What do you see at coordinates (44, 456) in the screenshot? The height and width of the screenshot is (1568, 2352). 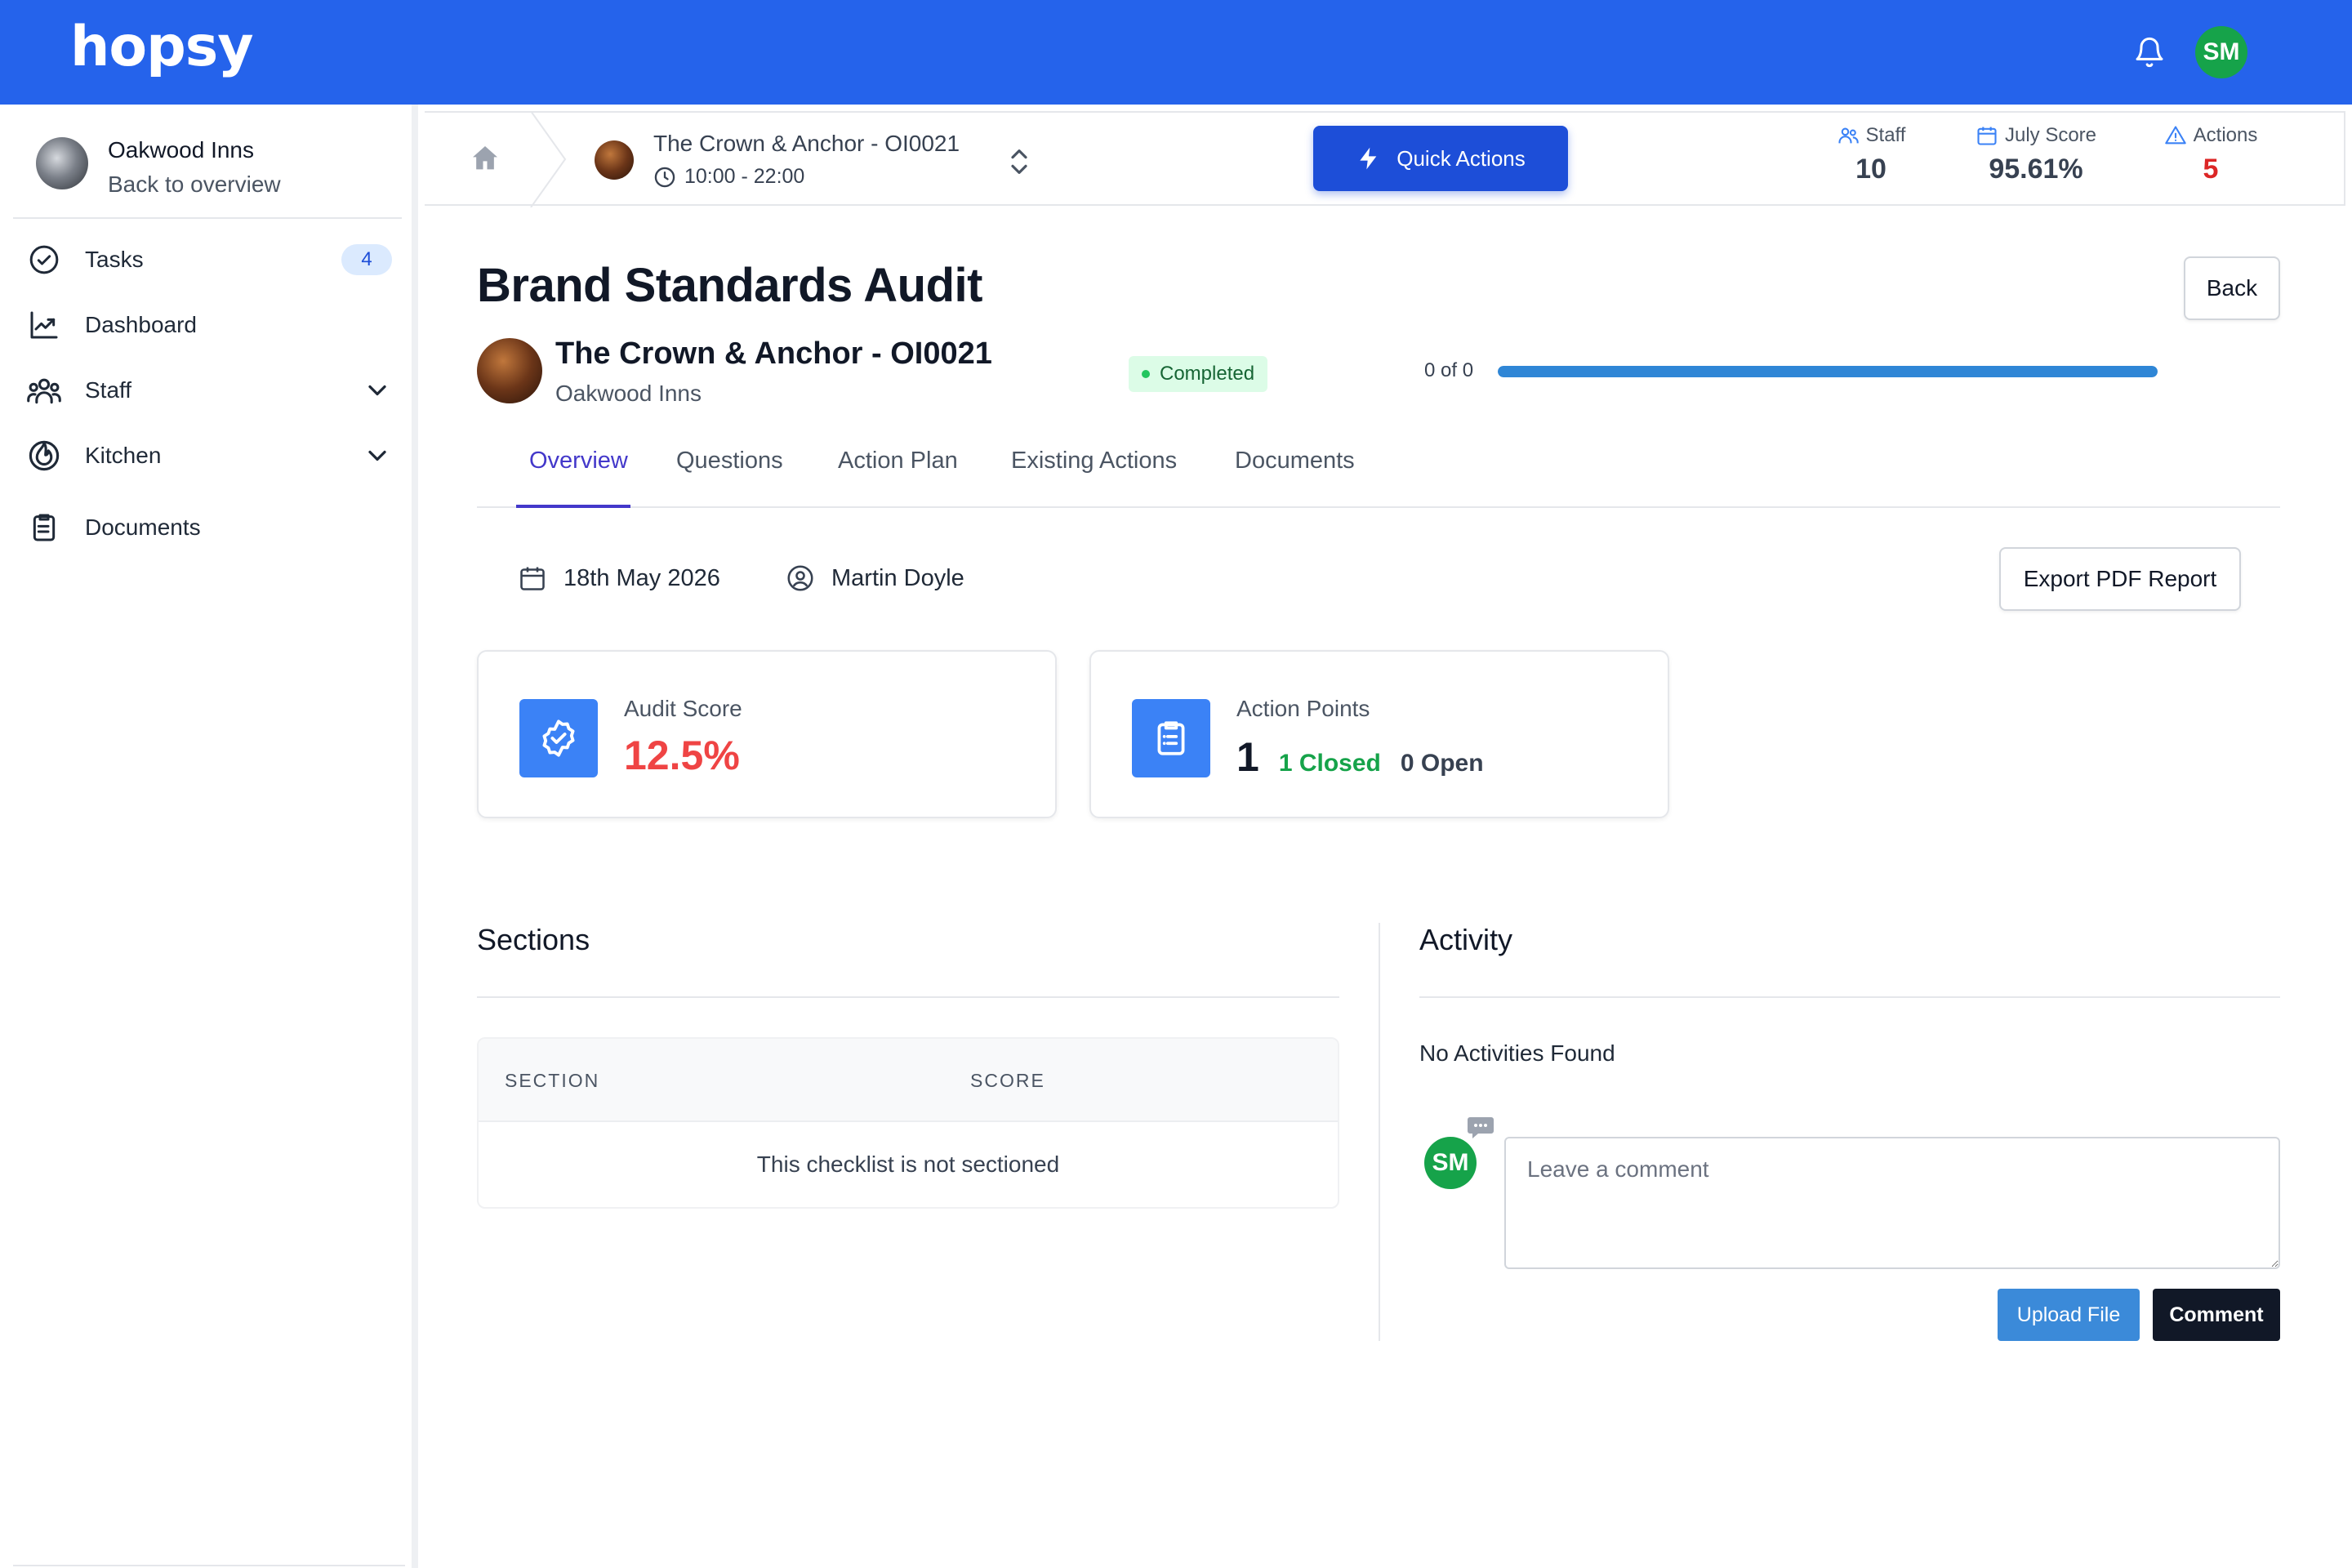 I see `flame-icon` at bounding box center [44, 456].